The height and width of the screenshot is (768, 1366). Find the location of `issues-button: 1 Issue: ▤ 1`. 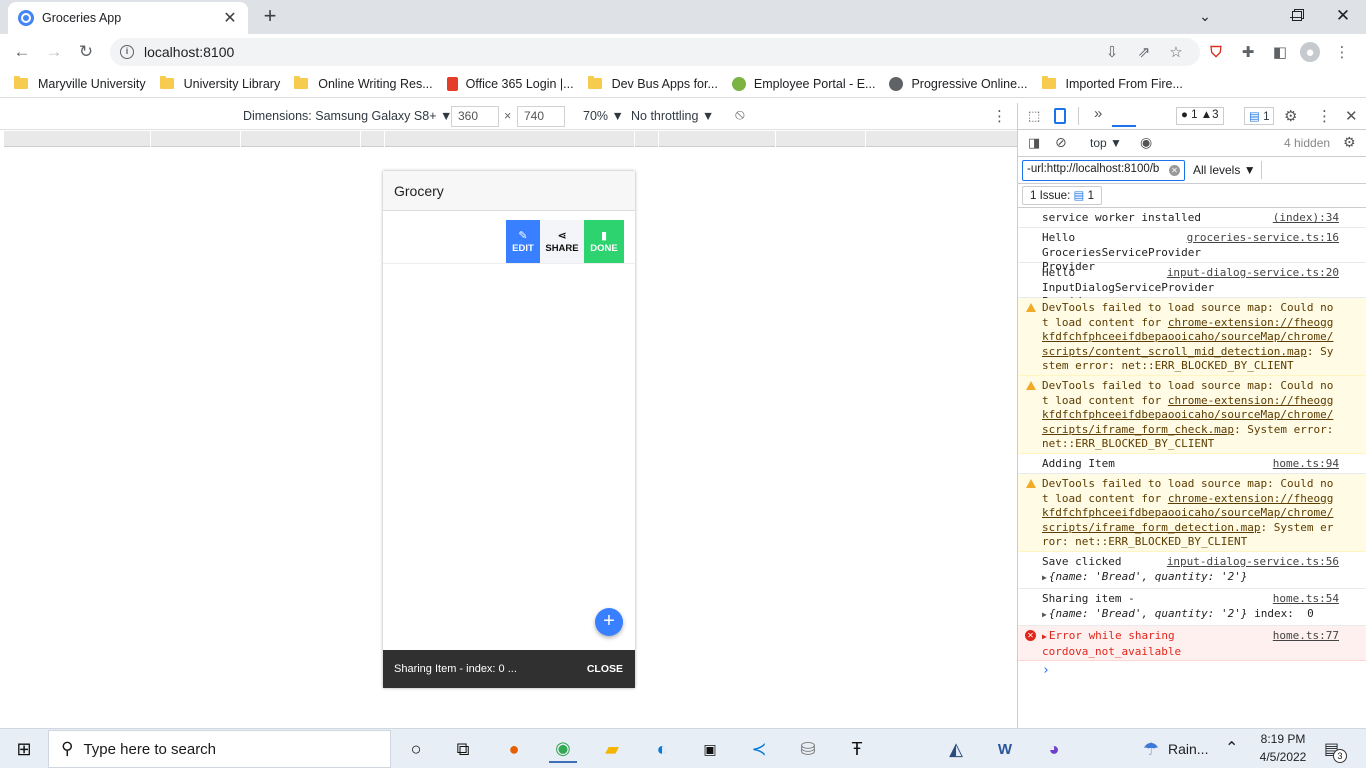

issues-button: 1 Issue: ▤ 1 is located at coordinates (1062, 195).